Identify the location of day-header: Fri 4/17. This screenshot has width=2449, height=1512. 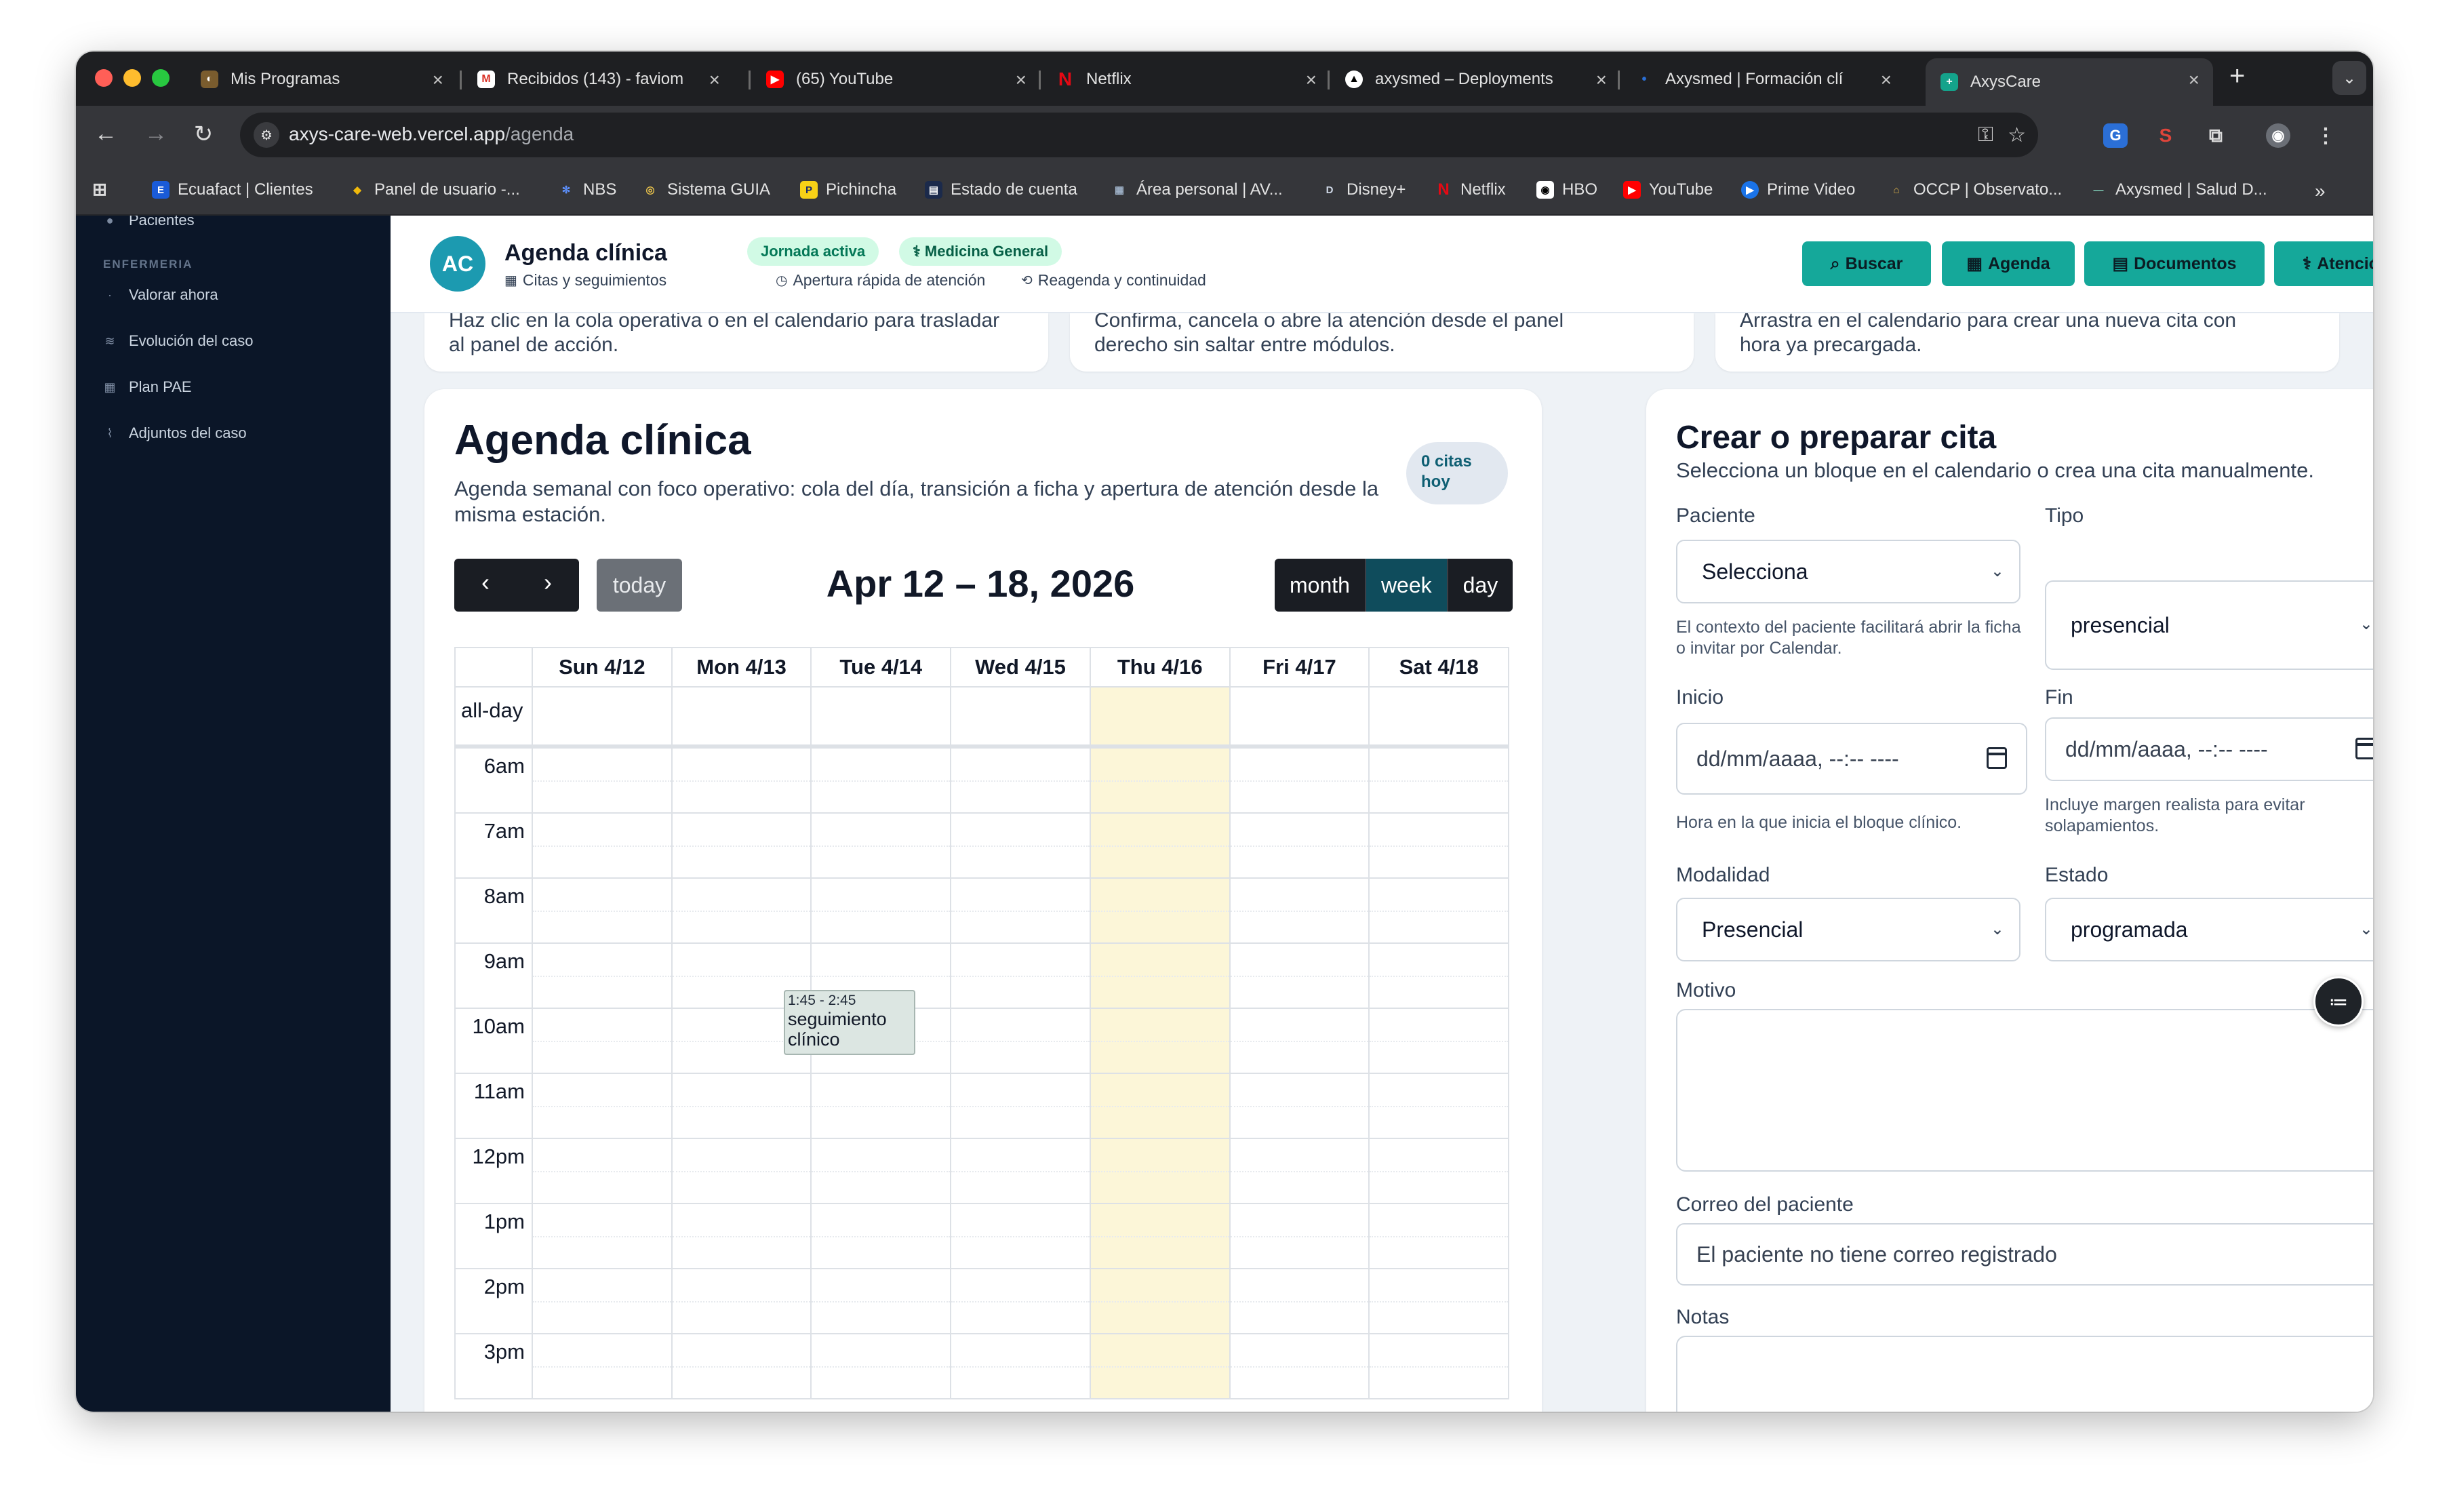
(1301, 667).